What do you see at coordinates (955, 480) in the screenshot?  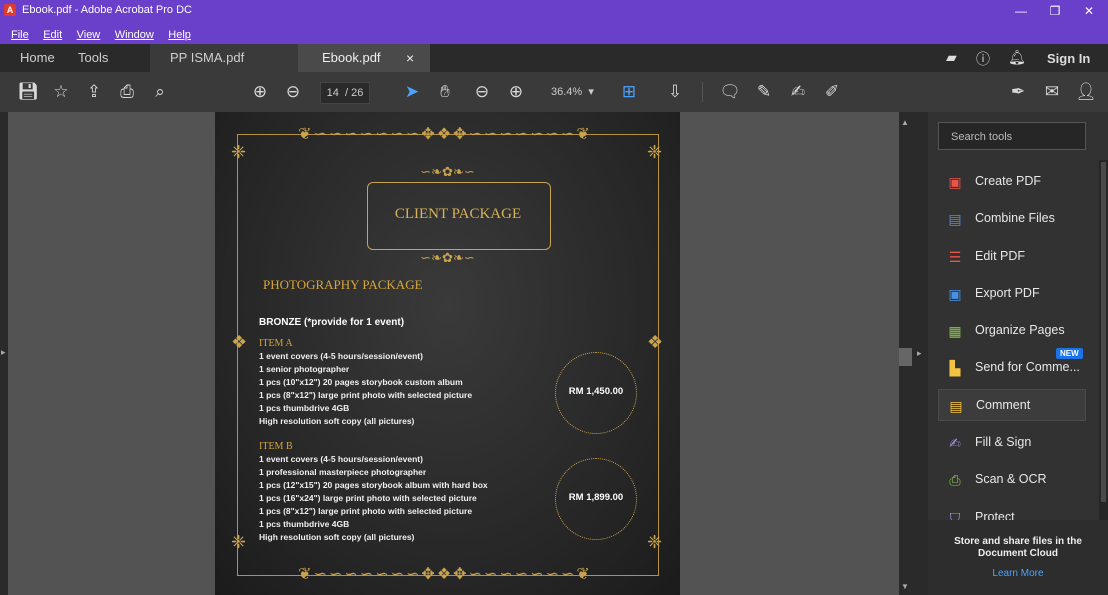 I see `scan-ocr-icon: ⎙` at bounding box center [955, 480].